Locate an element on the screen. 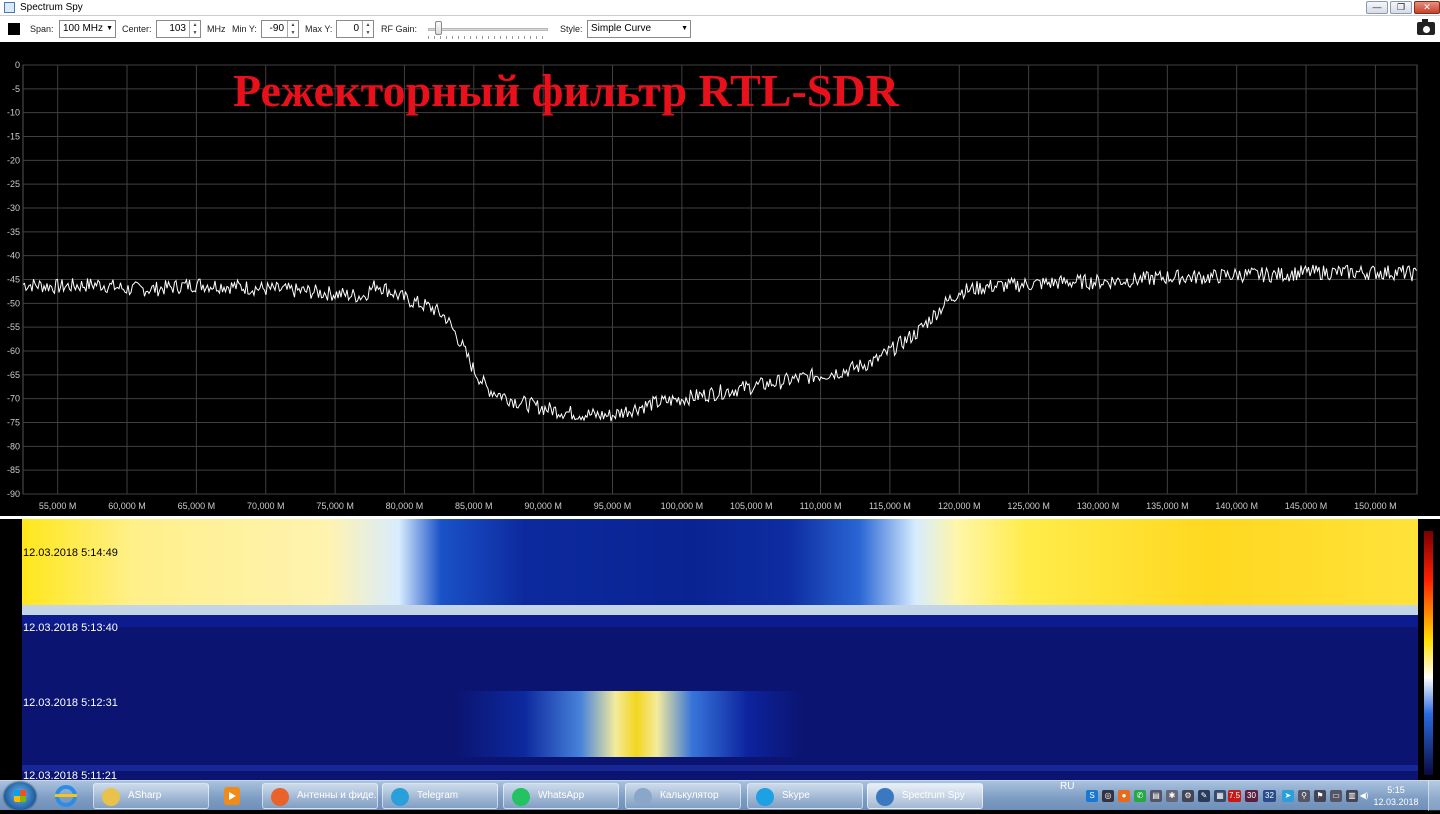 The image size is (1440, 814). x-tick-label: 125,000 M is located at coordinates (1028, 506).